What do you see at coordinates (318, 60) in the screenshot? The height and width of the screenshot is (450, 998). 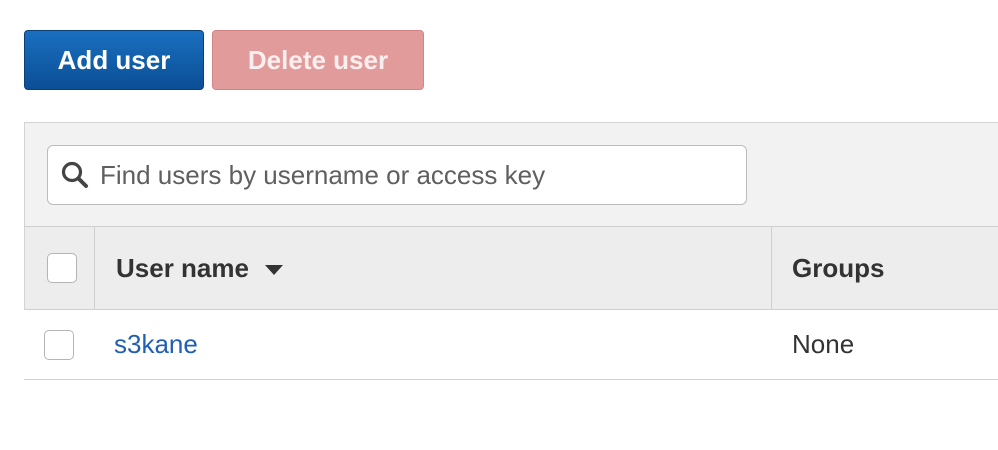 I see `delete-user-button: Delete user` at bounding box center [318, 60].